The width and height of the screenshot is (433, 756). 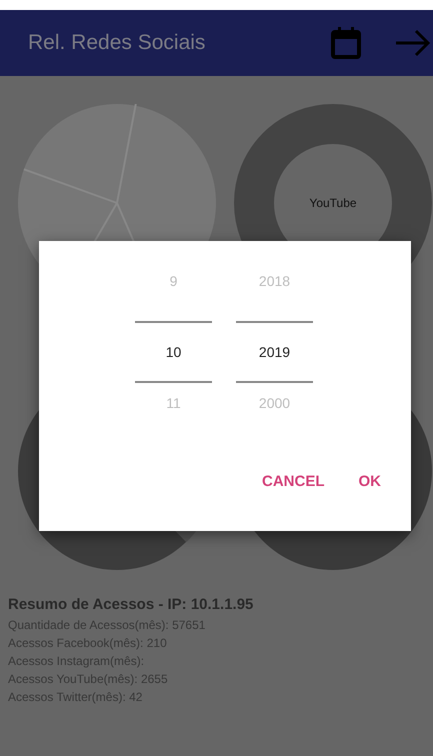 I want to click on dialog-button: OK, so click(x=369, y=481).